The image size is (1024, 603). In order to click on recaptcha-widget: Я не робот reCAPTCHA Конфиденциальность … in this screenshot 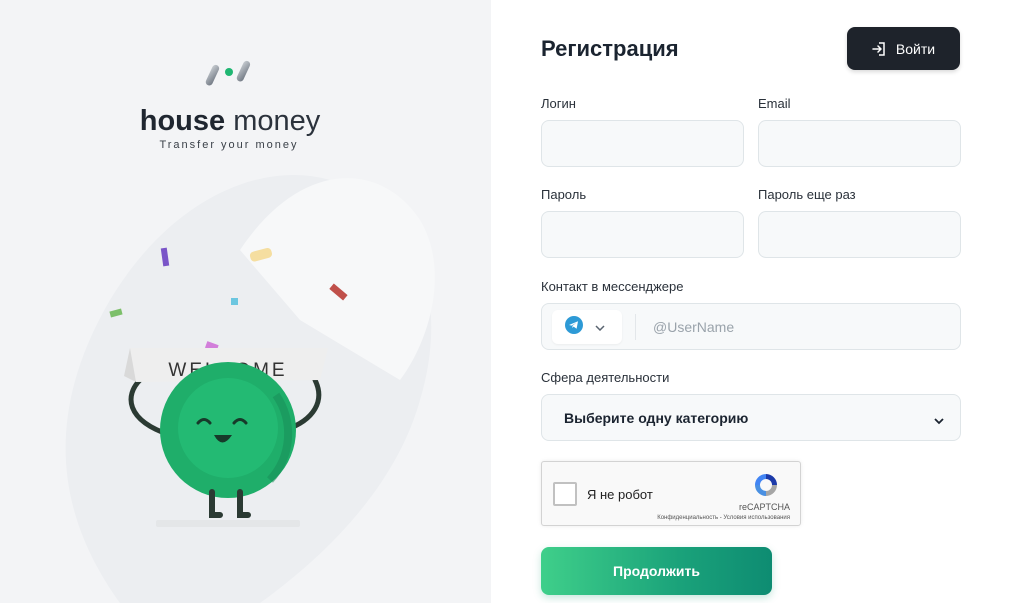, I will do `click(671, 493)`.